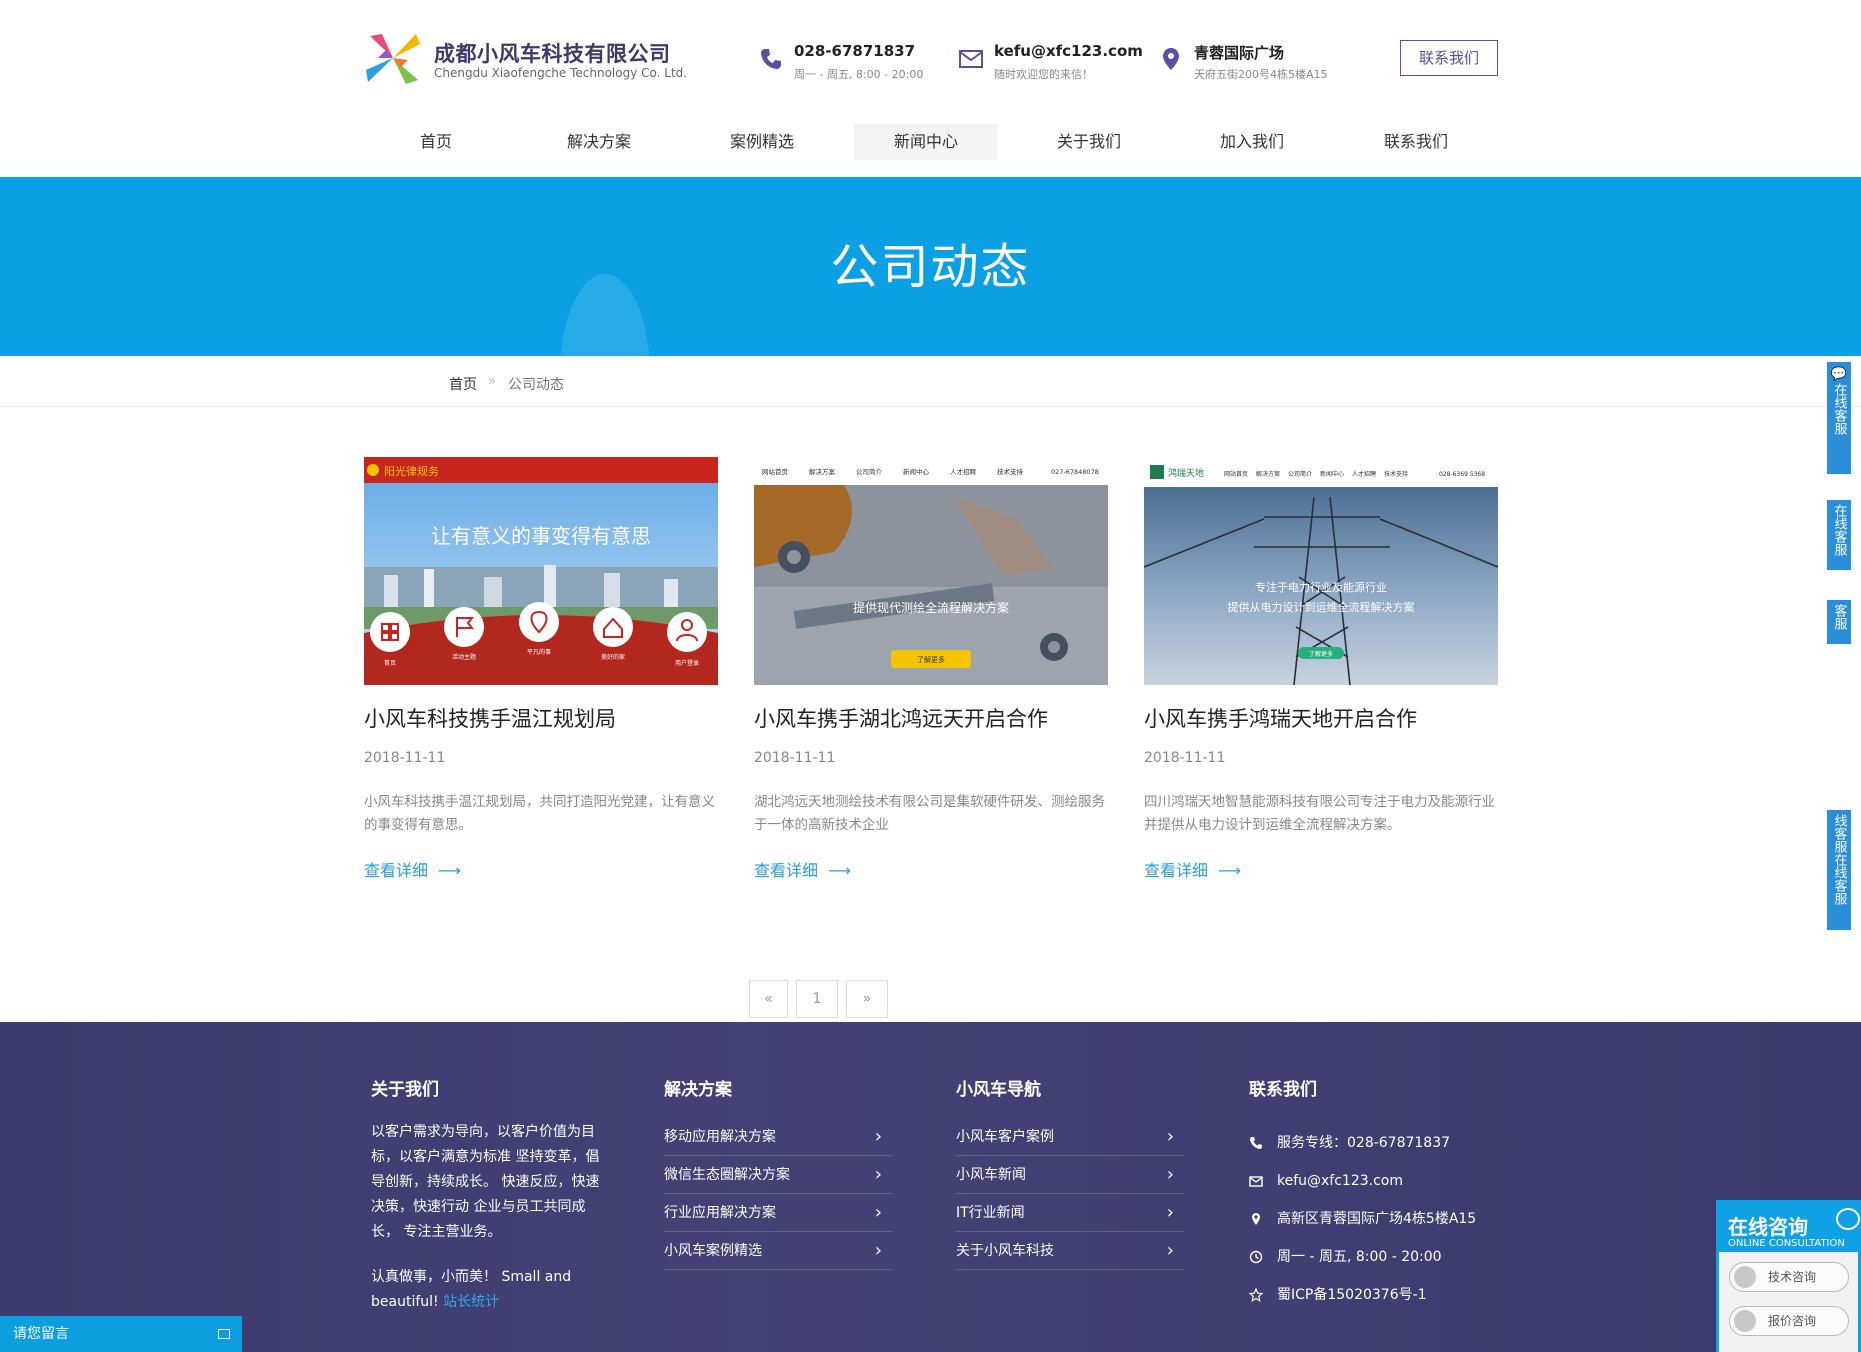 The height and width of the screenshot is (1352, 1861). I want to click on page-banner: 公司动态, so click(930, 266).